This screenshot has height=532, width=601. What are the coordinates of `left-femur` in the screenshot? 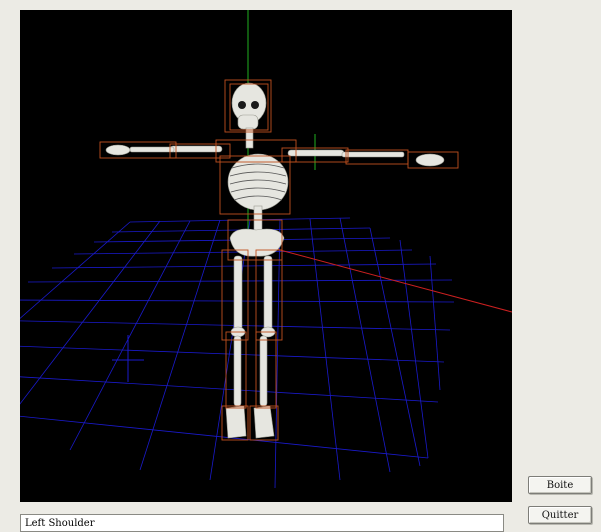 It's located at (238, 293).